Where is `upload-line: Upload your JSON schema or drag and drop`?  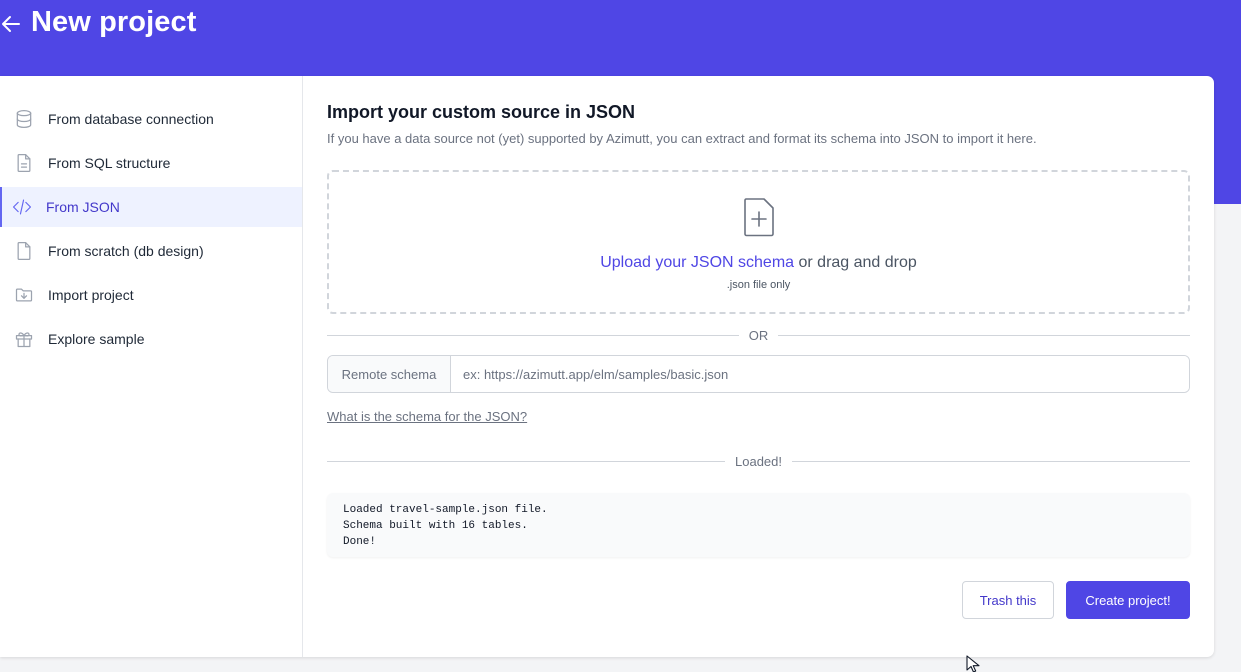 upload-line: Upload your JSON schema or drag and drop is located at coordinates (758, 263).